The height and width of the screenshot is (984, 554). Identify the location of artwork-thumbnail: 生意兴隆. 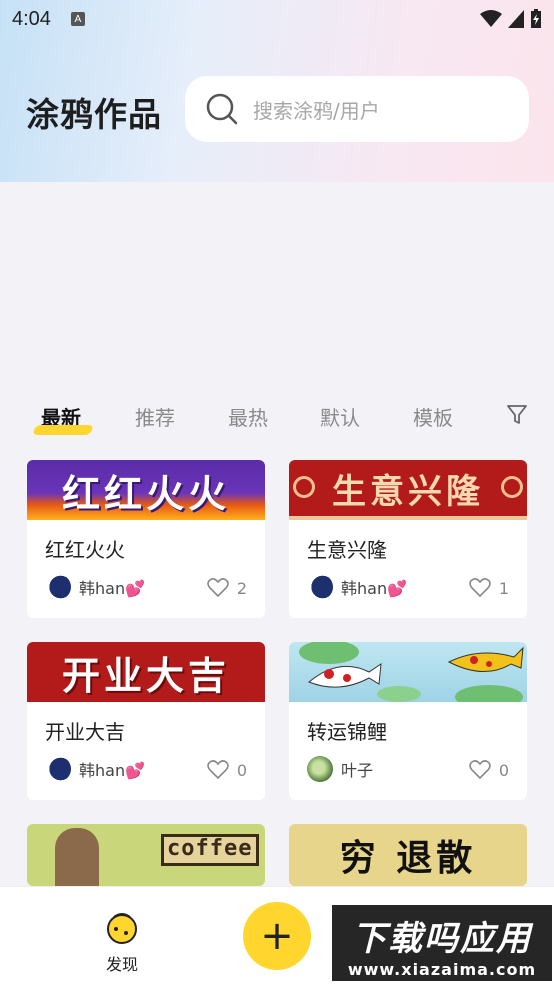
(408, 490).